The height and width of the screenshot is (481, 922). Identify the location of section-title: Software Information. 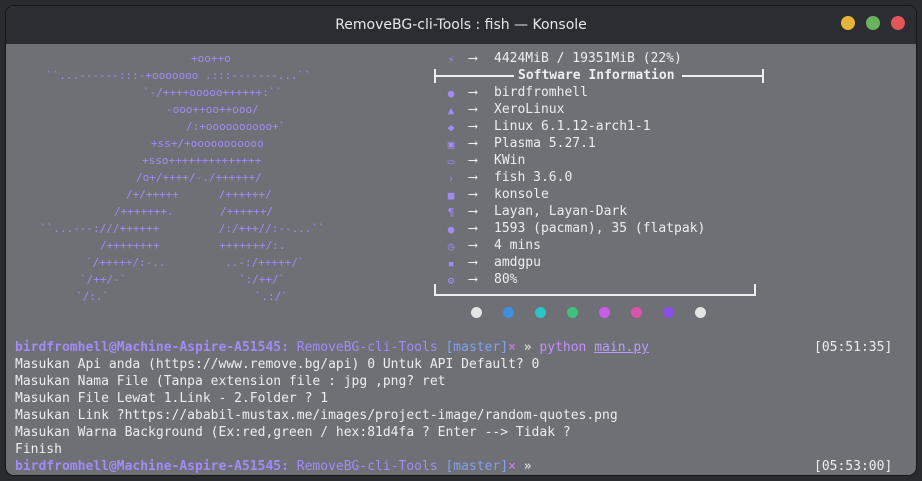
(596, 75).